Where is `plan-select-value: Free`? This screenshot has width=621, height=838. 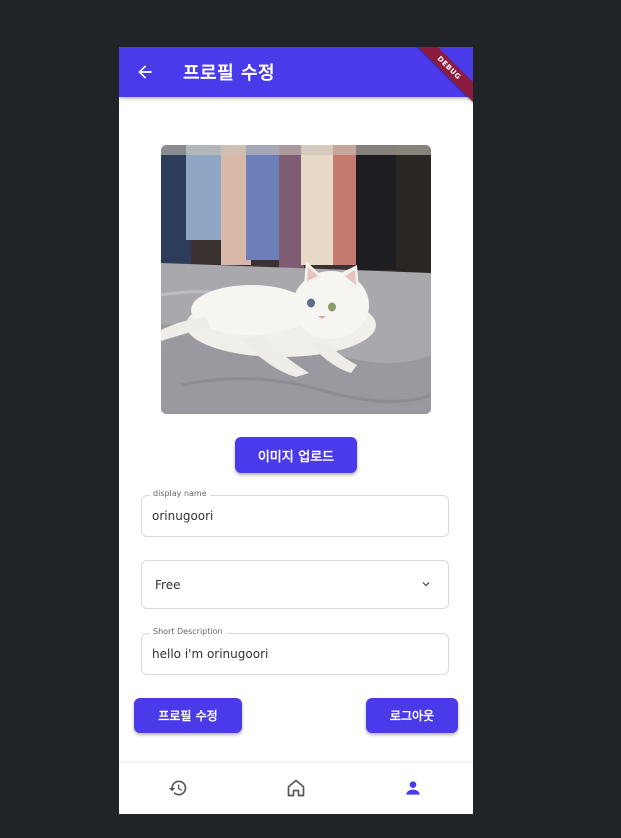 plan-select-value: Free is located at coordinates (168, 585).